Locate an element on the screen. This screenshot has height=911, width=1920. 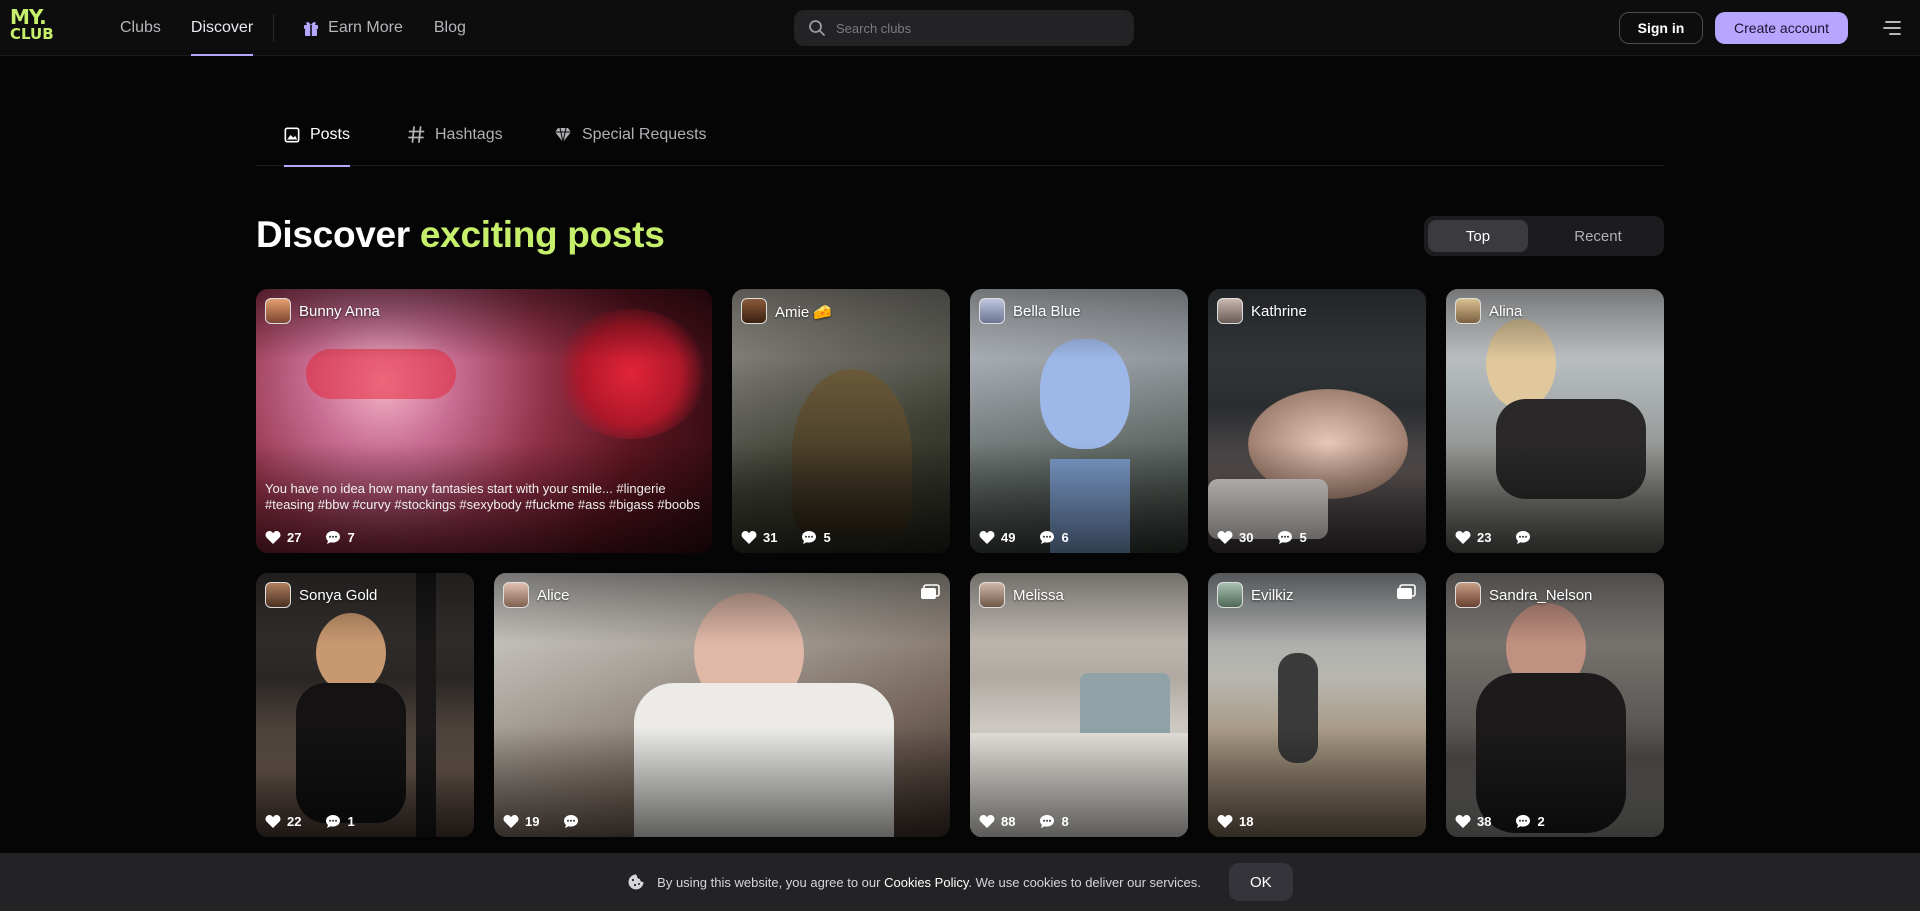
nav-clubs: Clubs is located at coordinates (140, 28).